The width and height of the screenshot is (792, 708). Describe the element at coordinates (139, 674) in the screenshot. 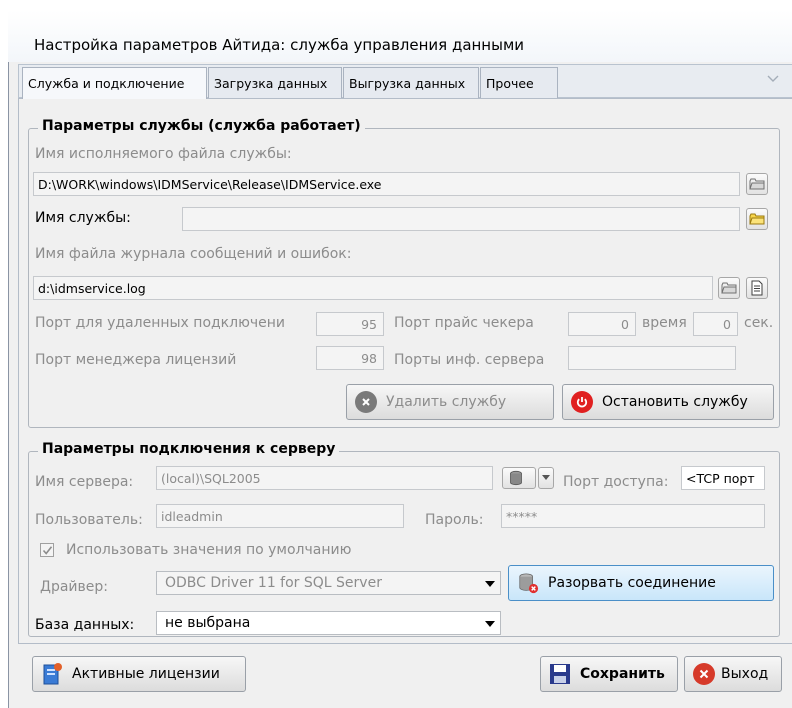

I see `active-licenses-button: Активные лицензии` at that location.